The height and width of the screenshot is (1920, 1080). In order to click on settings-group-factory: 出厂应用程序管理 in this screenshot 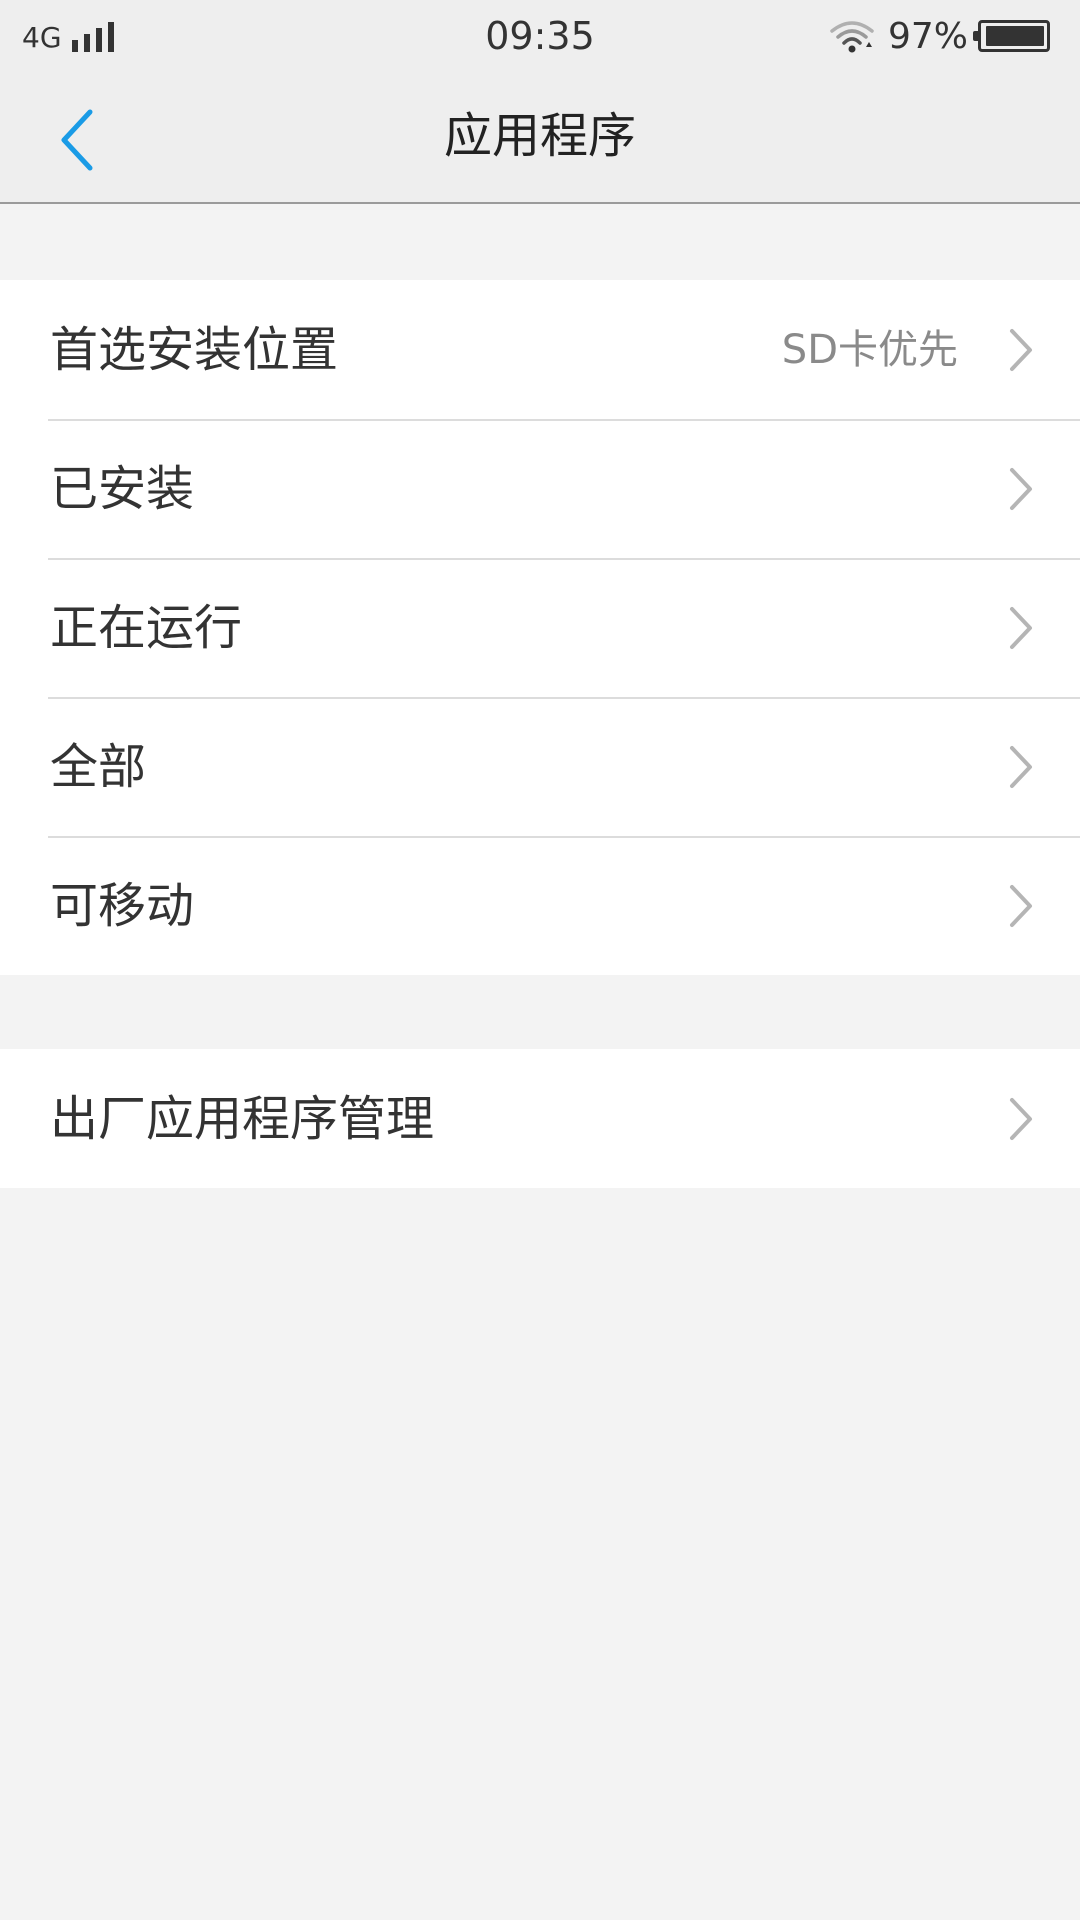, I will do `click(540, 1118)`.